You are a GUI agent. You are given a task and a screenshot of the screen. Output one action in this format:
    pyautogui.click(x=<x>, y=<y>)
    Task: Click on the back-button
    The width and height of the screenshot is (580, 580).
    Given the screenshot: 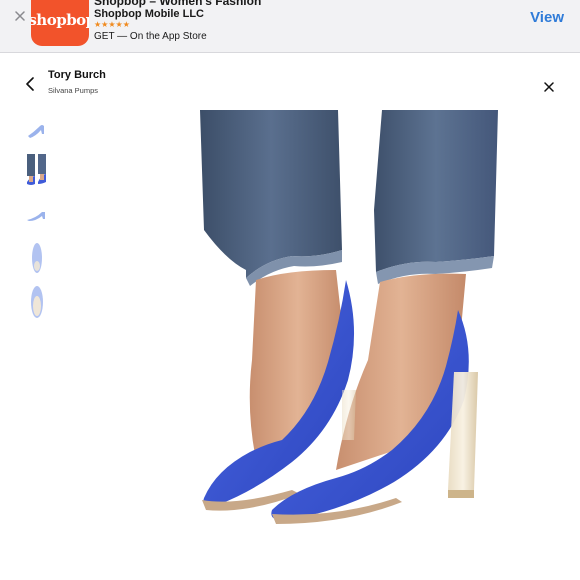 What is the action you would take?
    pyautogui.click(x=30, y=84)
    